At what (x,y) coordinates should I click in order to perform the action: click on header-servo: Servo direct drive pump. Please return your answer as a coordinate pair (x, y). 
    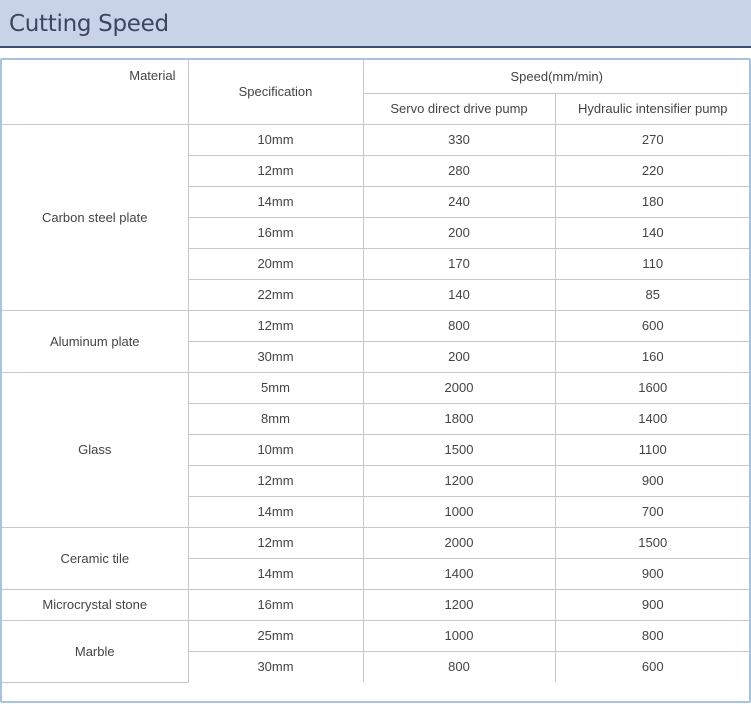
    Looking at the image, I should click on (459, 108).